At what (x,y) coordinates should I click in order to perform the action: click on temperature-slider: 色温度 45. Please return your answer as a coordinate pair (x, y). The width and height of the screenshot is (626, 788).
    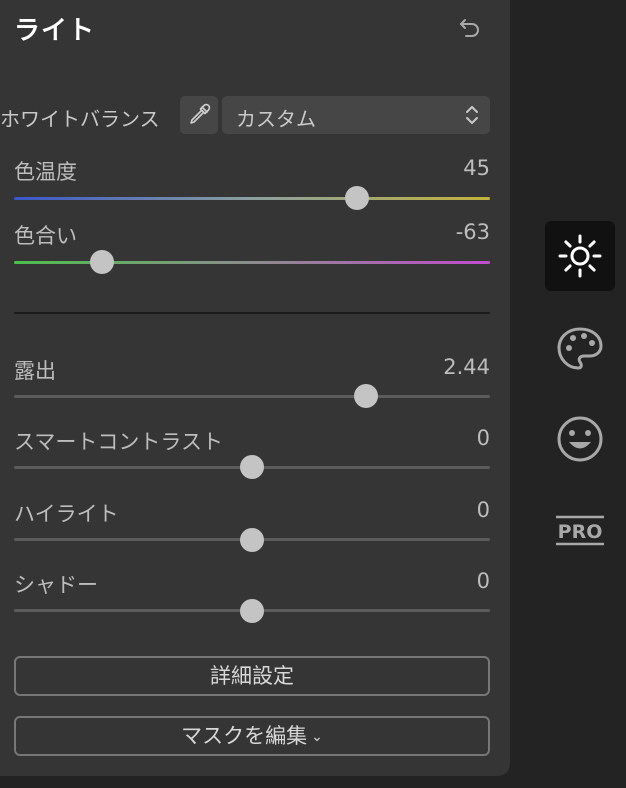
    Looking at the image, I should click on (252, 186).